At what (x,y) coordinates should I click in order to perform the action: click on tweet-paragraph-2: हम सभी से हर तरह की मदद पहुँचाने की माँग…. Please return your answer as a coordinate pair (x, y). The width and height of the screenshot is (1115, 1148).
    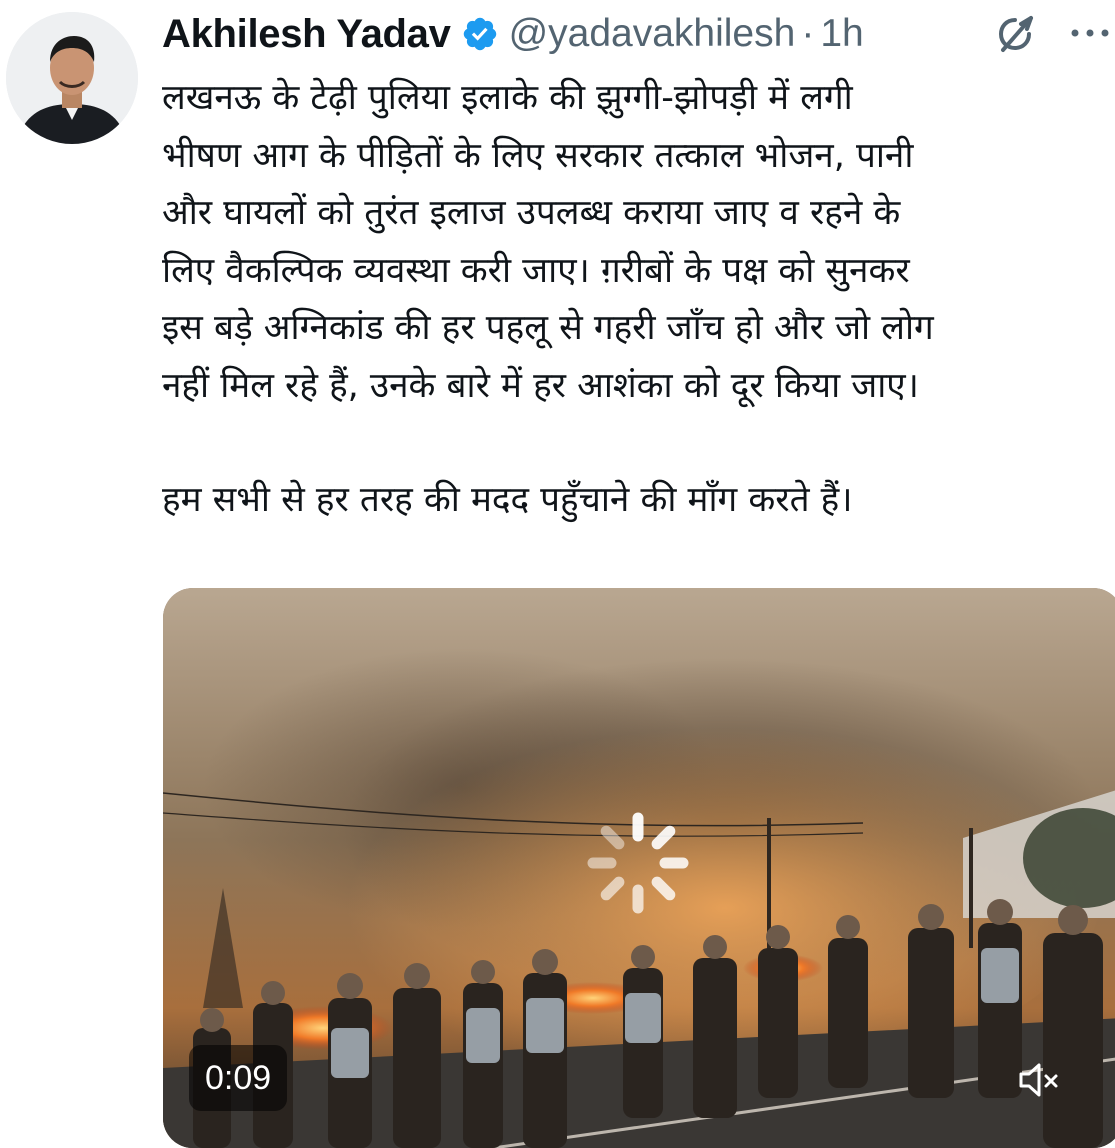
    Looking at the image, I should click on (507, 500).